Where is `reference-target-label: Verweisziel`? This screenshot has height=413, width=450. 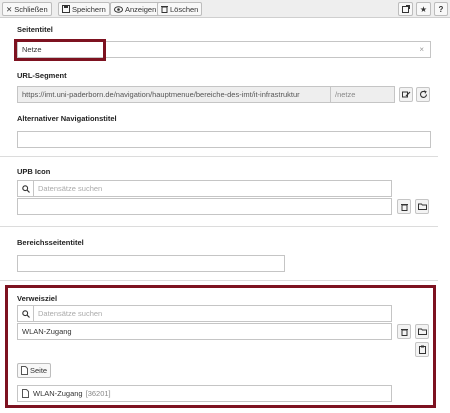 reference-target-label: Verweisziel is located at coordinates (37, 298).